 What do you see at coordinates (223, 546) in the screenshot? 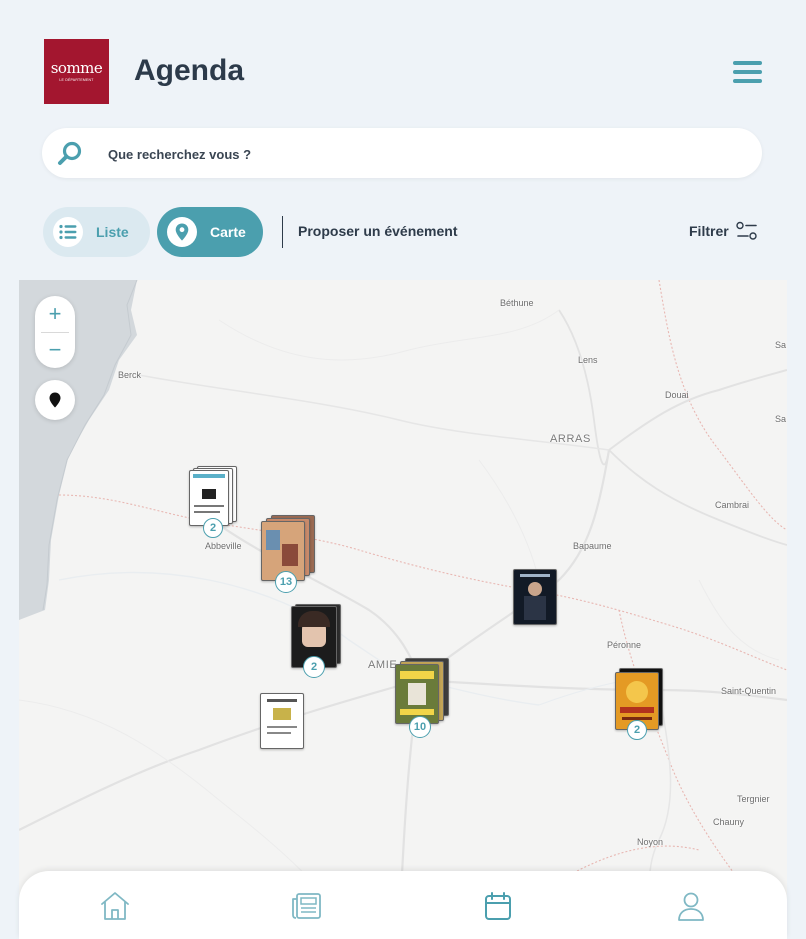
I see `place-label: Abbeville` at bounding box center [223, 546].